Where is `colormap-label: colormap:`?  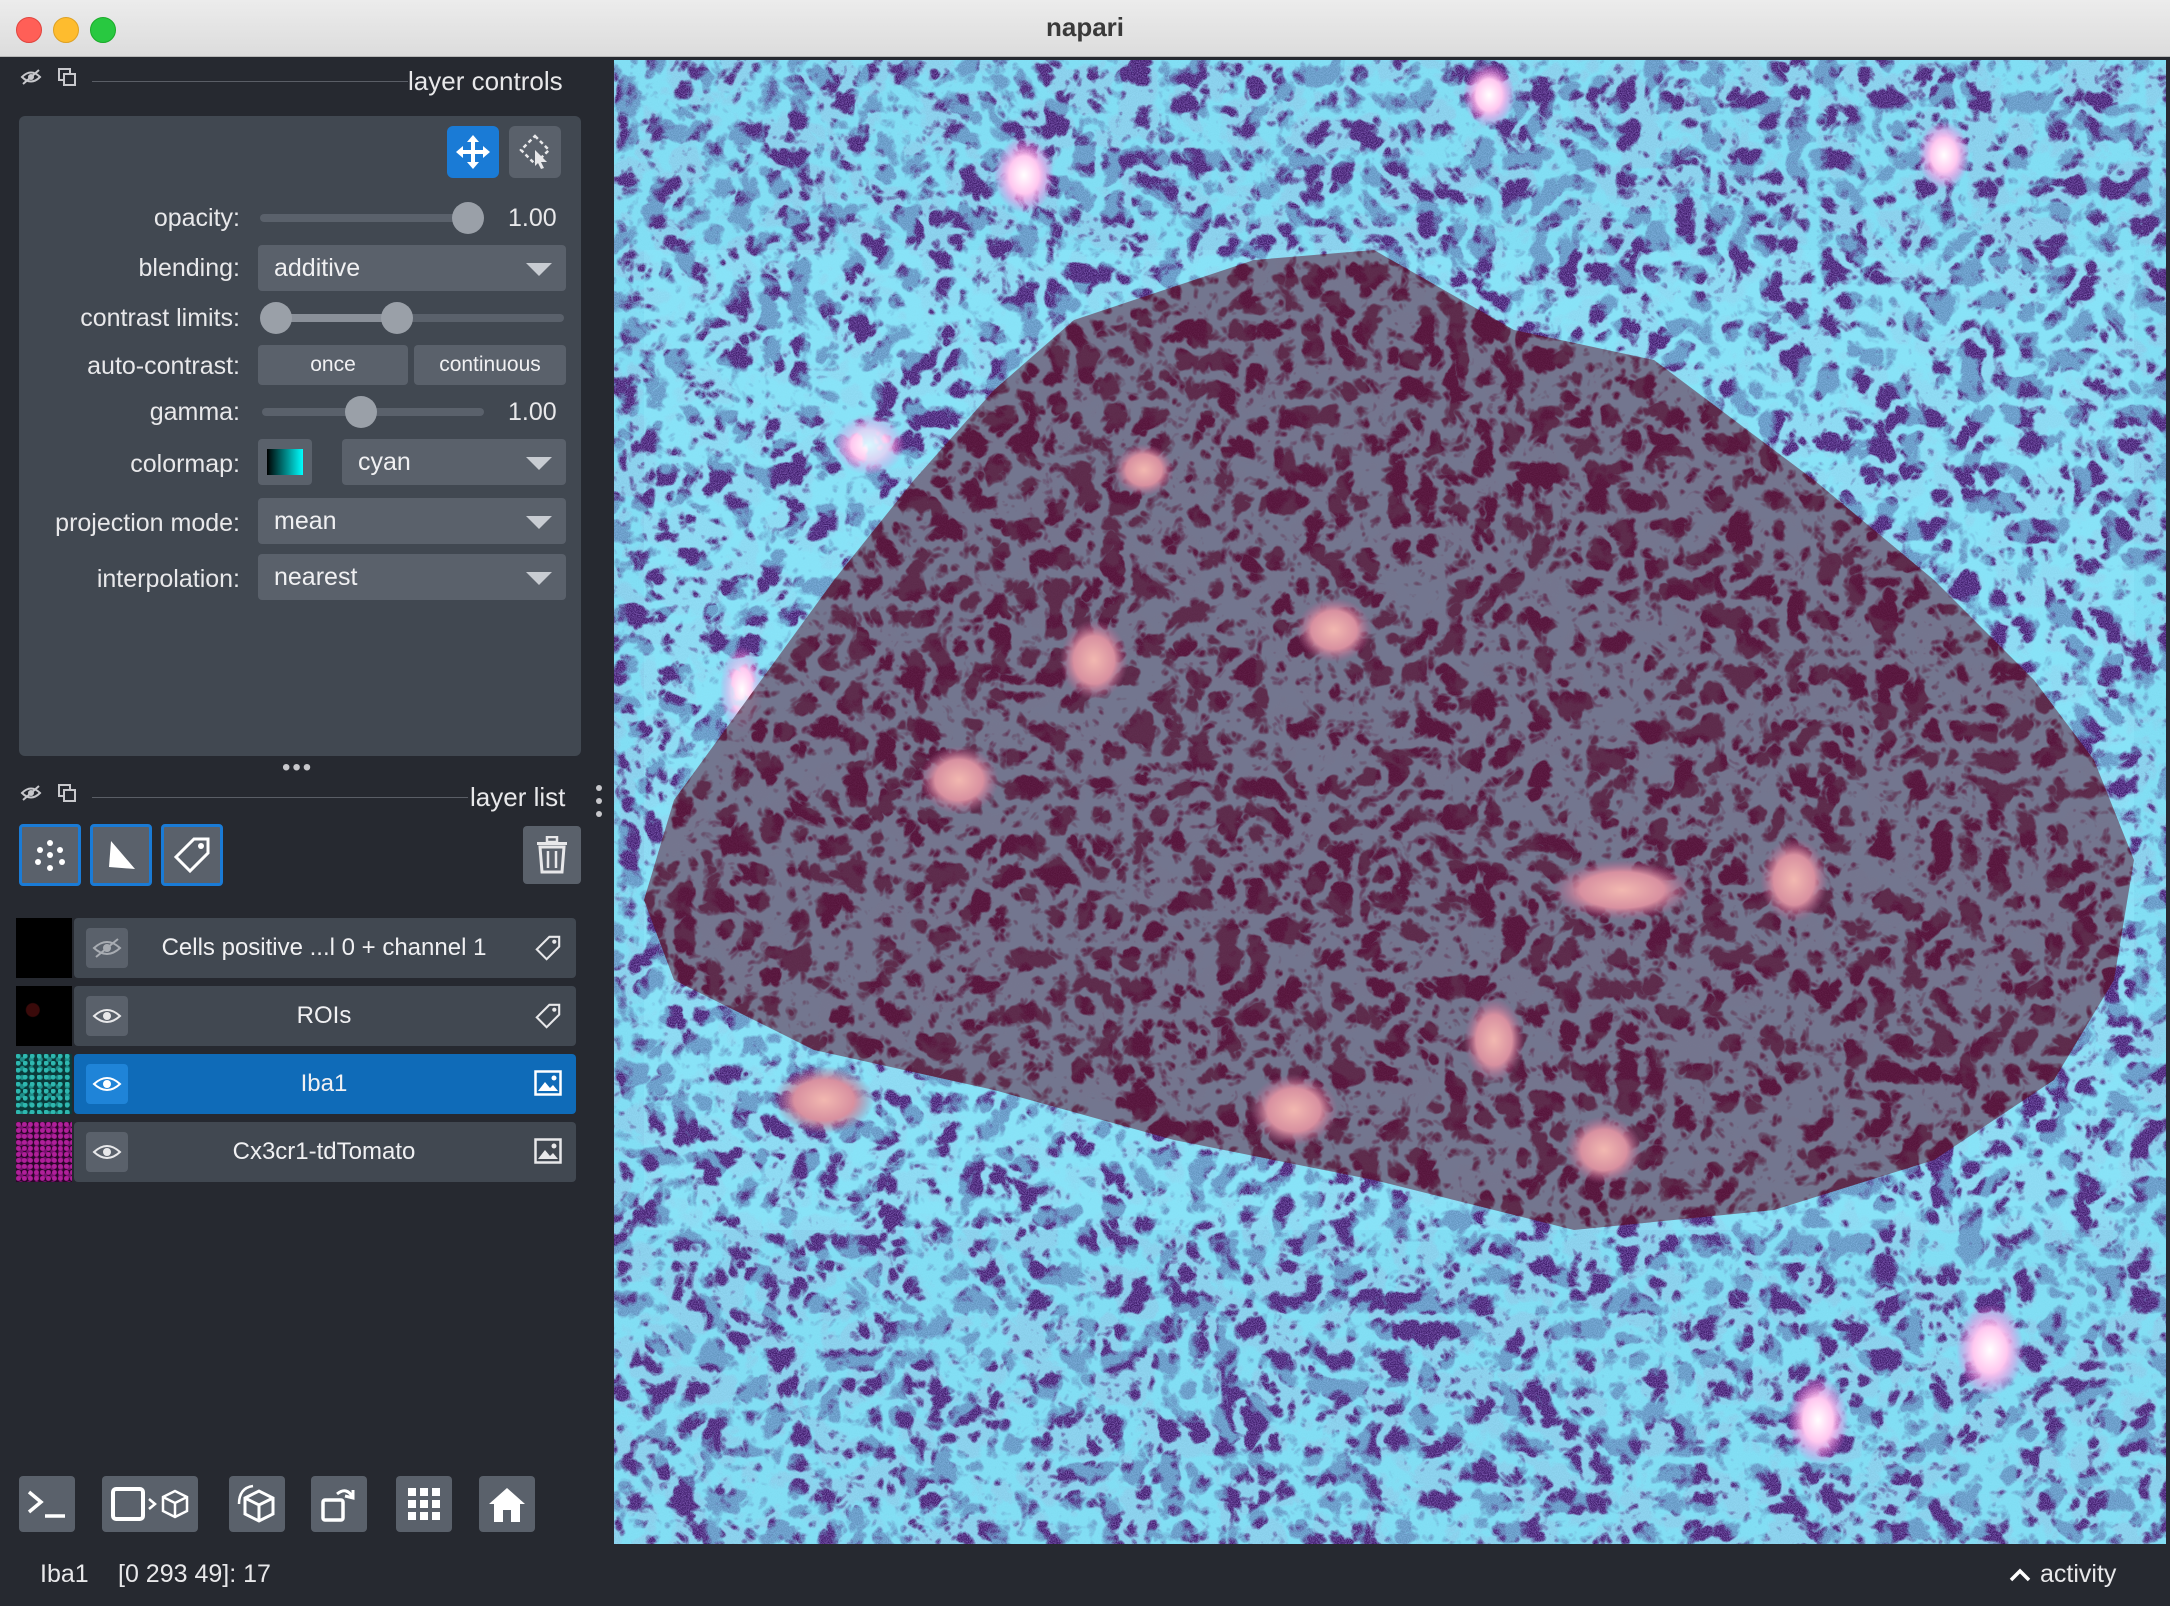
colormap-label: colormap: is located at coordinates (185, 464).